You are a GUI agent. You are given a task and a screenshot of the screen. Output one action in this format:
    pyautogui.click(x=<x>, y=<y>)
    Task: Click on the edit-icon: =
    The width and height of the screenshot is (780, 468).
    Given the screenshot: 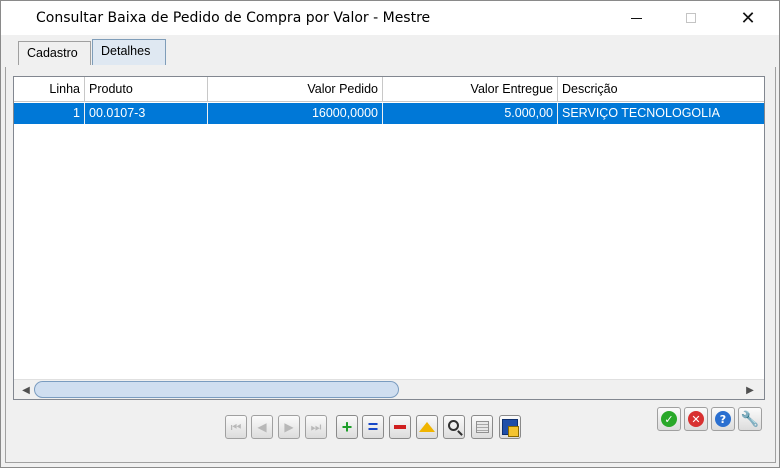 What is the action you would take?
    pyautogui.click(x=373, y=426)
    